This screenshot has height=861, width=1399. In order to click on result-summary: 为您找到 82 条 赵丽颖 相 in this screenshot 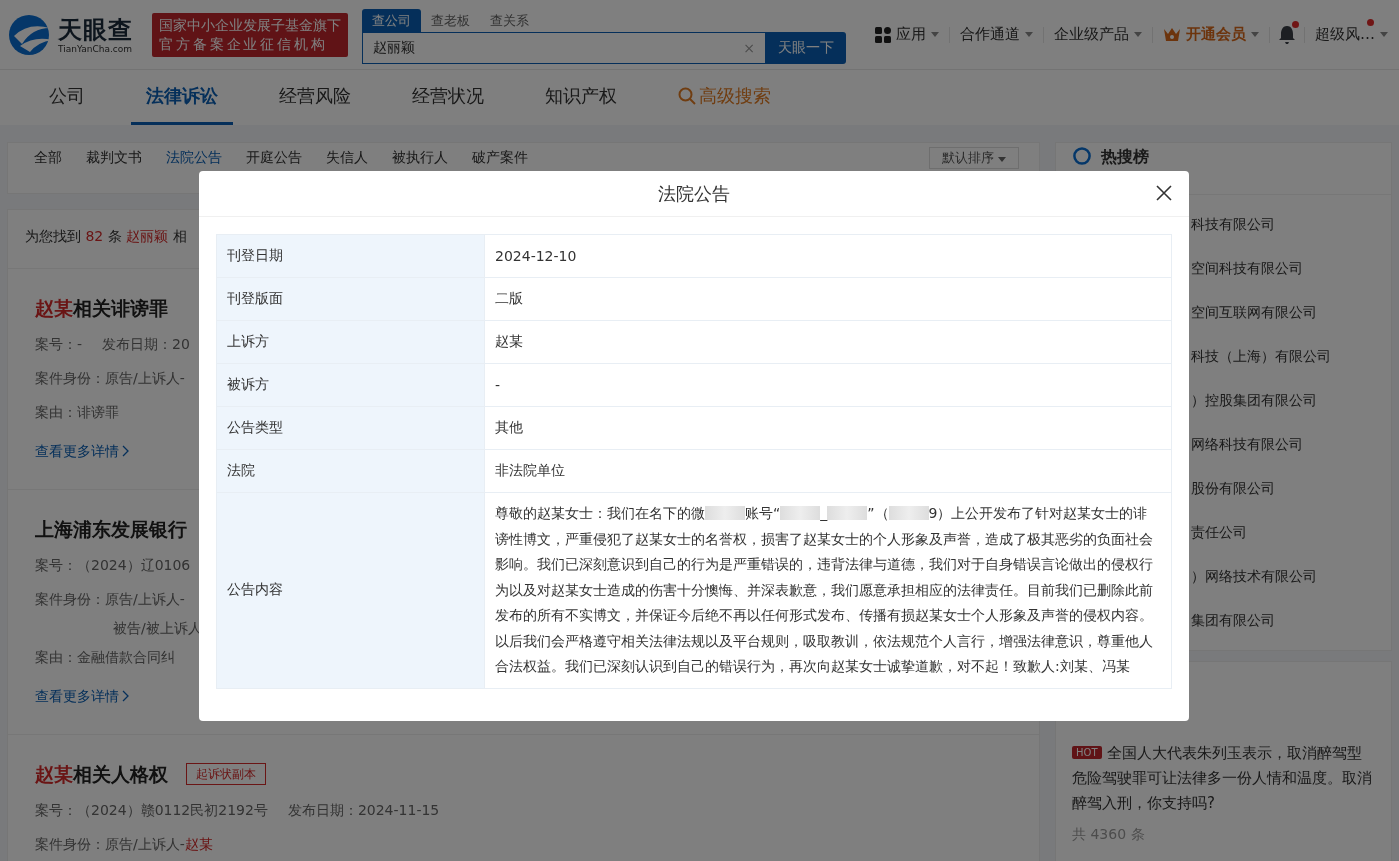, I will do `click(106, 237)`.